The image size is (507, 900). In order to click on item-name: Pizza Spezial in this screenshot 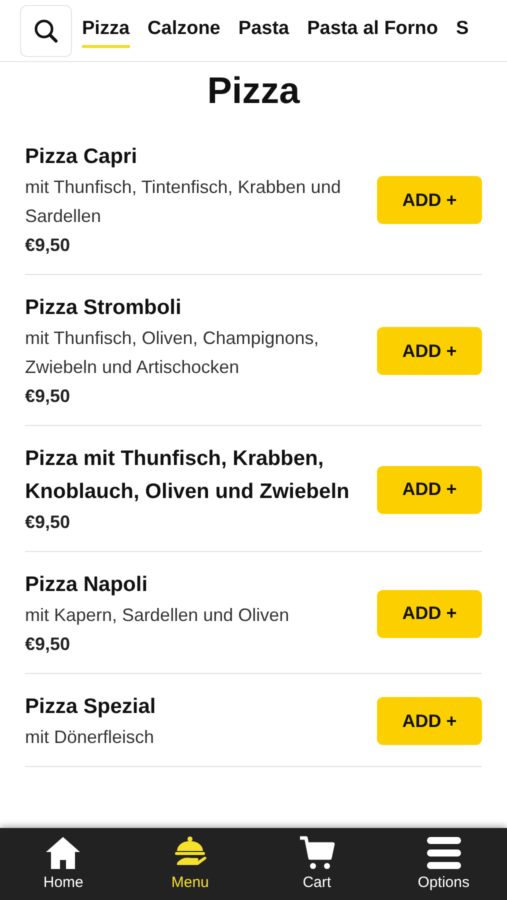, I will do `click(91, 707)`.